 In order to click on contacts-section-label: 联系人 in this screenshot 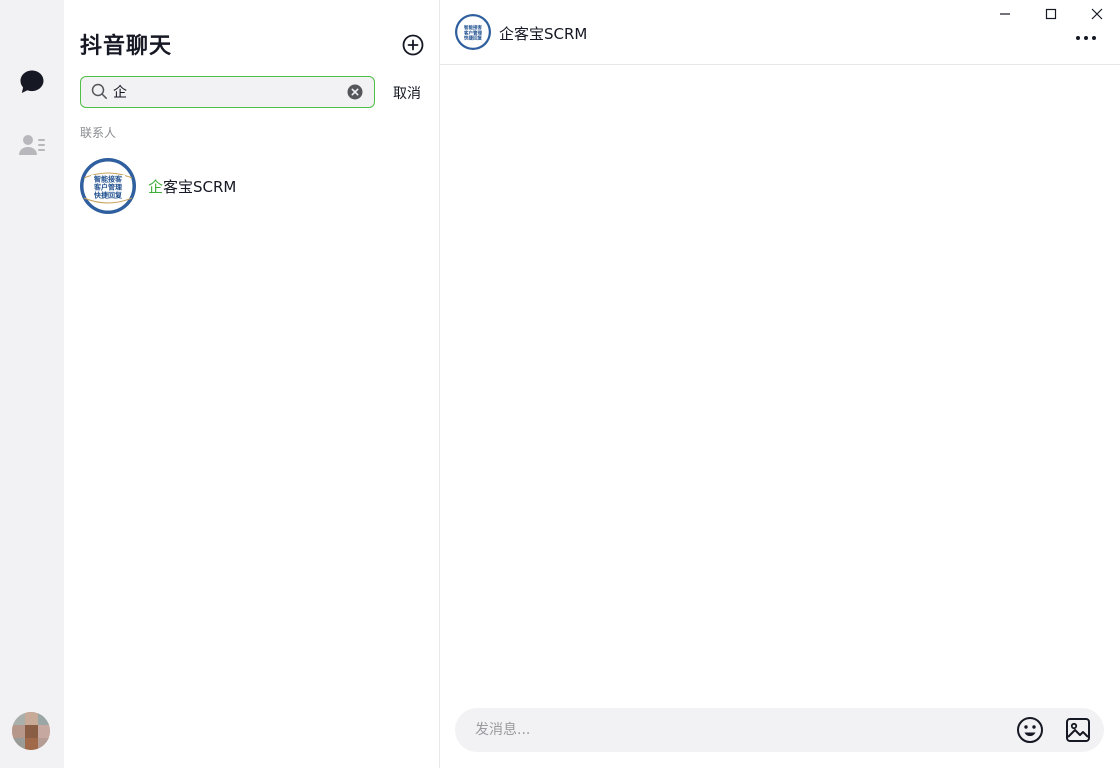, I will do `click(98, 133)`.